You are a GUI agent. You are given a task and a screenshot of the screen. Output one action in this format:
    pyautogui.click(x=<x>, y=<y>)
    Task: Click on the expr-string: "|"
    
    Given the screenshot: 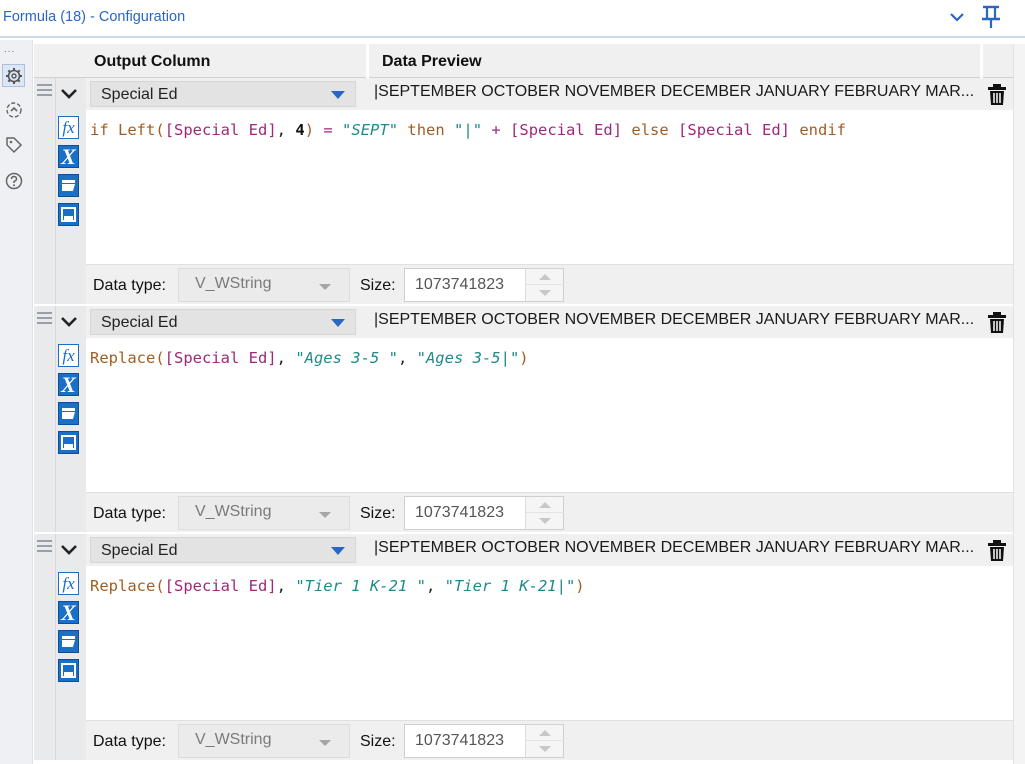 What is the action you would take?
    pyautogui.click(x=468, y=130)
    